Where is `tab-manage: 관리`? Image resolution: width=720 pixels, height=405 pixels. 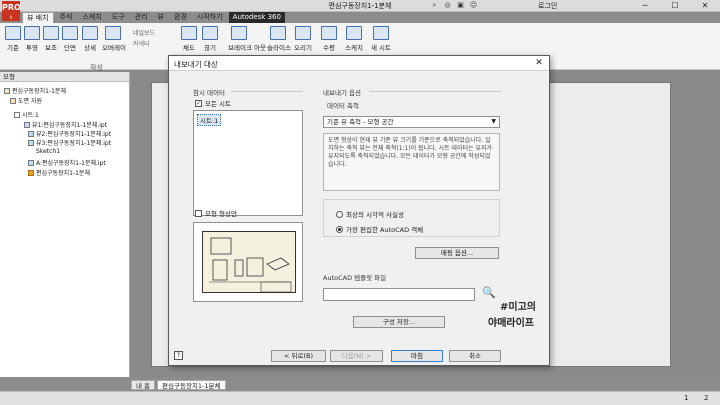
tab-manage: 관리 is located at coordinates (141, 17).